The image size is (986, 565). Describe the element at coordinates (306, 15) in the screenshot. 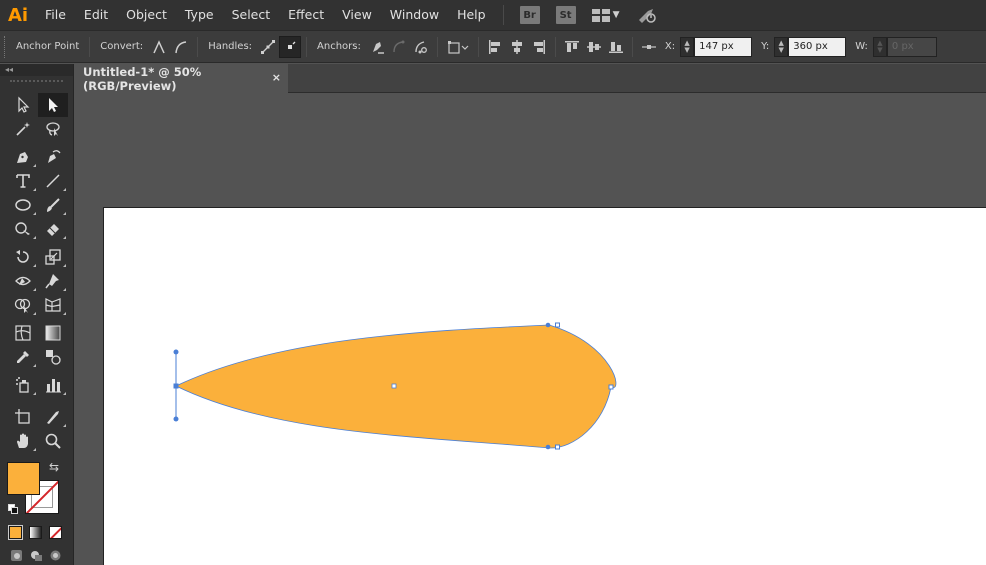

I see `menu-effect: Effect` at that location.